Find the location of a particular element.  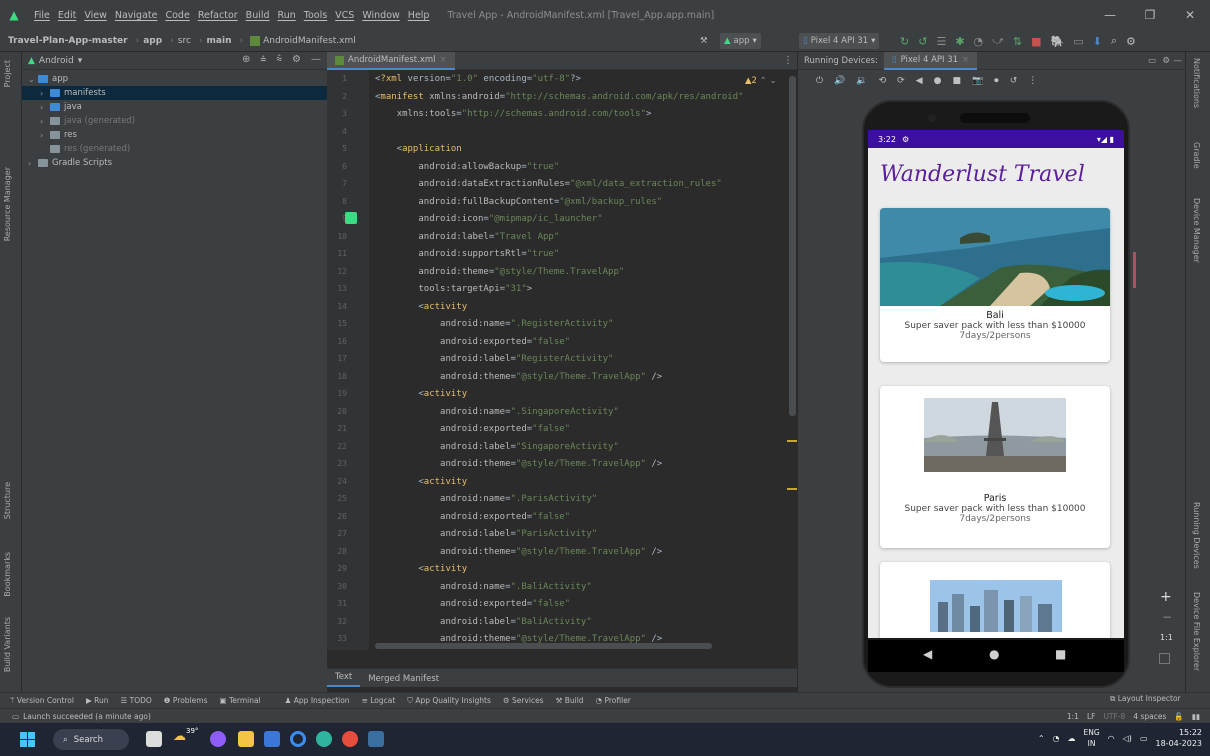

code-line: android:label="Travel App" is located at coordinates (467, 237).